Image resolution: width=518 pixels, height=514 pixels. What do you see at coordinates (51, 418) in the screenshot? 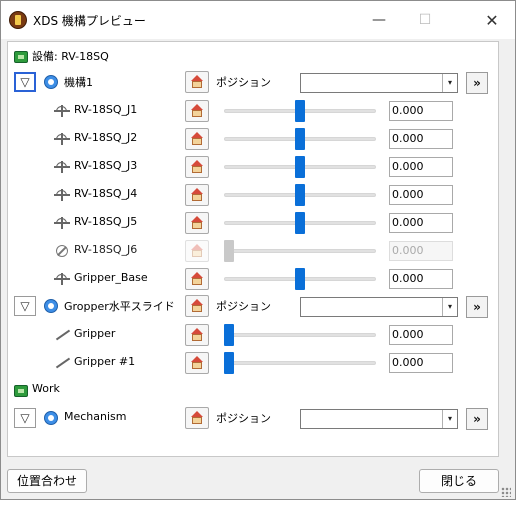
I see `mechanism-icon` at bounding box center [51, 418].